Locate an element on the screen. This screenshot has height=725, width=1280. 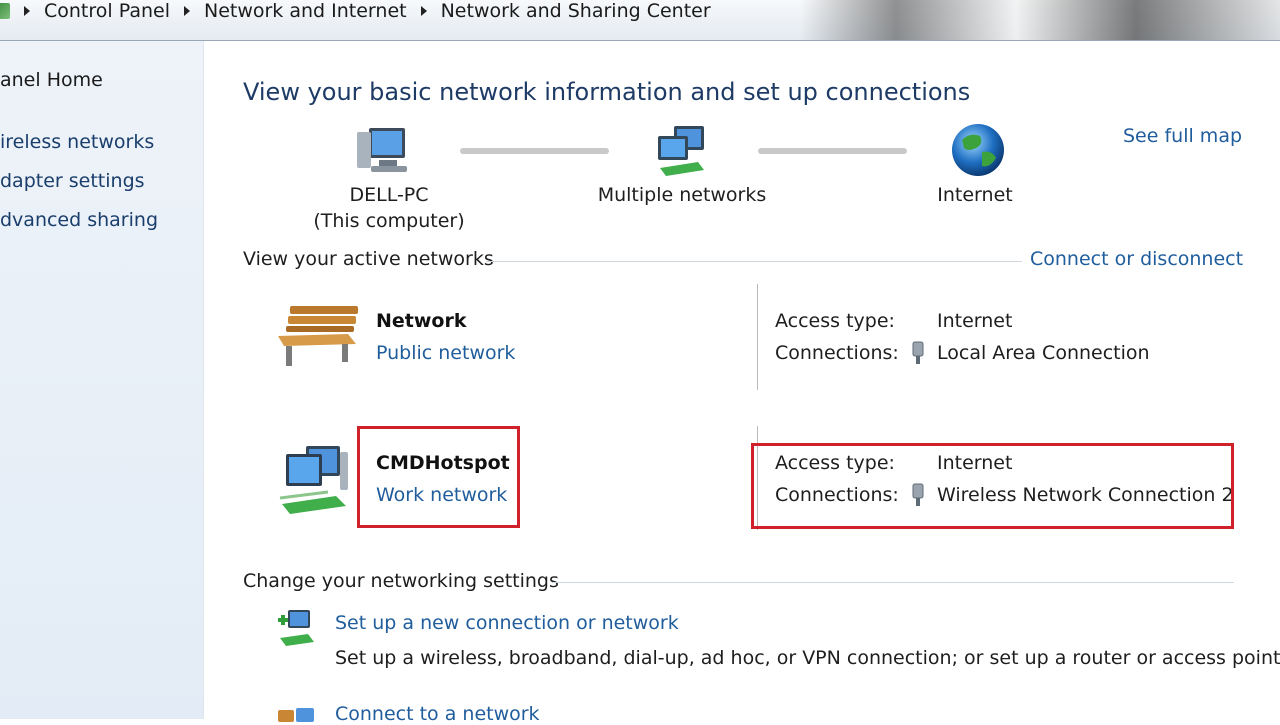
map-internet: Internet is located at coordinates (975, 195).